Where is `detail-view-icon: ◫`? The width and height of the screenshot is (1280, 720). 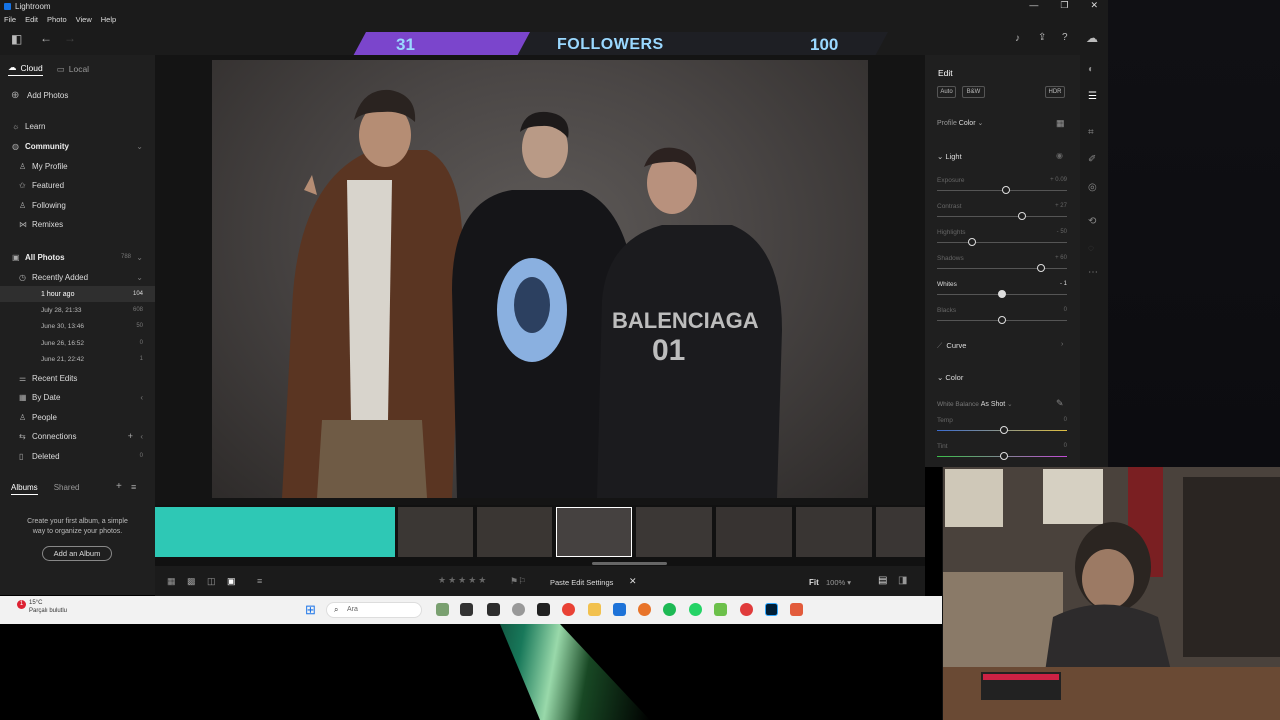
detail-view-icon: ◫ is located at coordinates (211, 581).